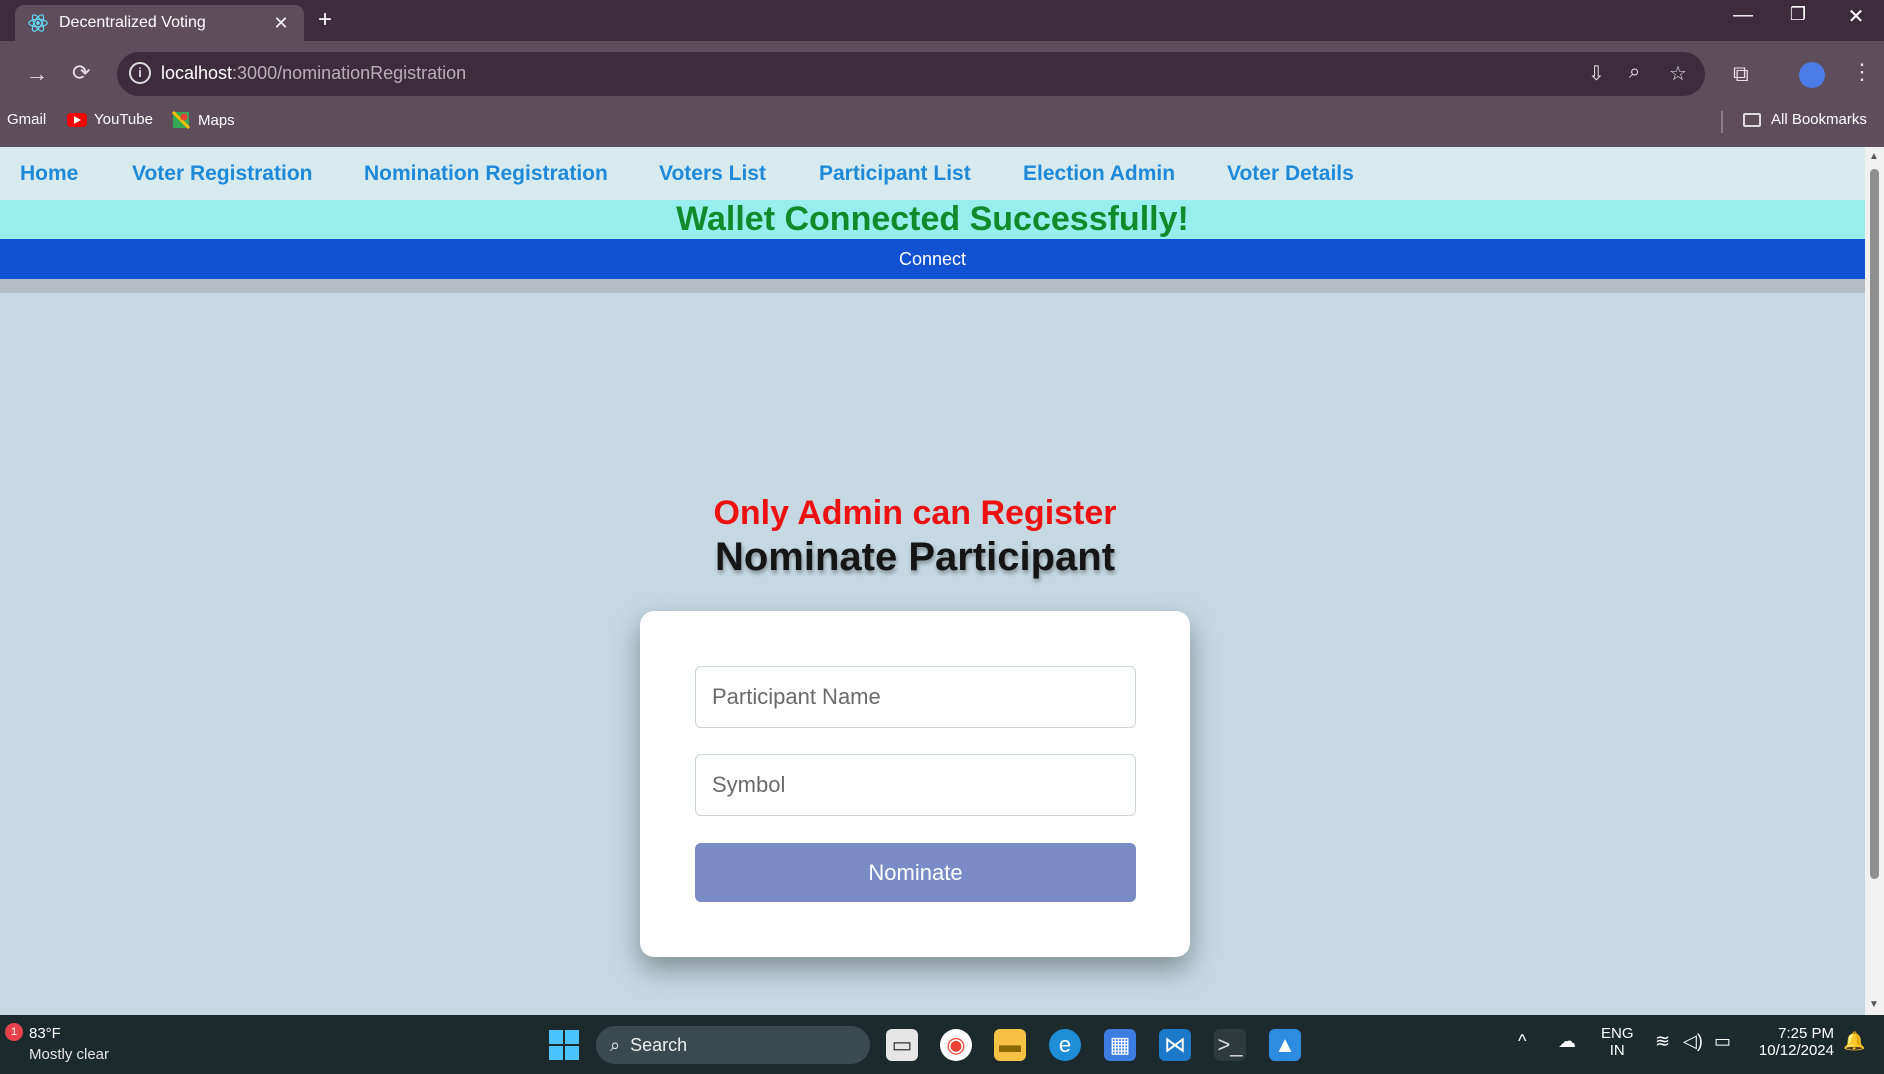 The image size is (1884, 1074). I want to click on onedrive-icon: ☁, so click(1567, 1041).